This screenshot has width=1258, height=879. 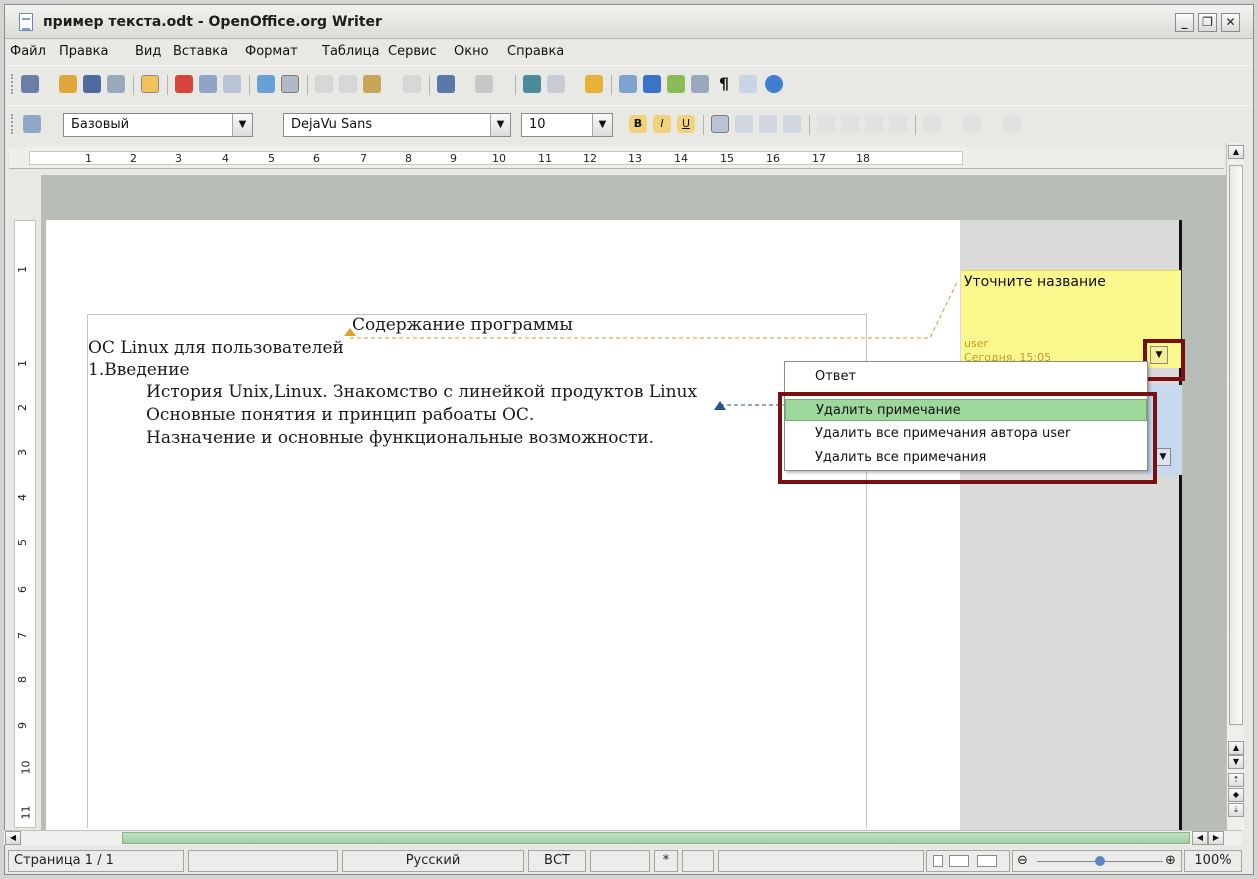 What do you see at coordinates (1213, 861) in the screenshot?
I see `zoom-level: 100%` at bounding box center [1213, 861].